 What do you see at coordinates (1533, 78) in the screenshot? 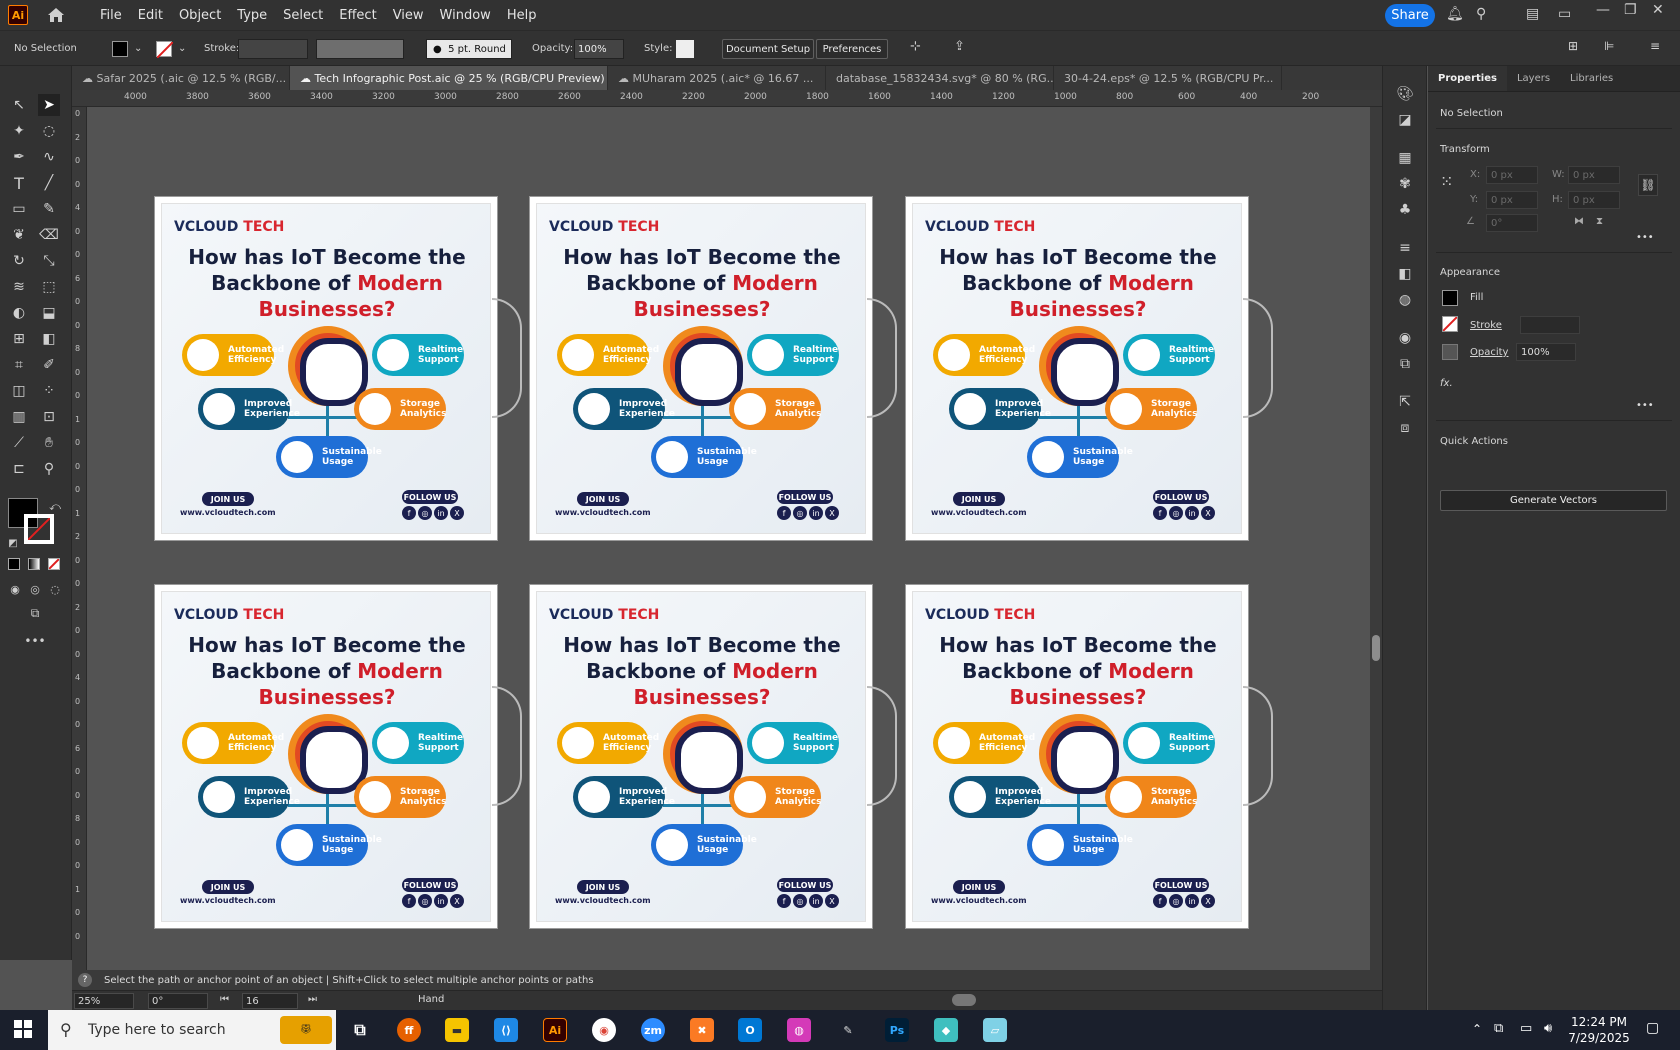
I see `tab-layers: Layers` at bounding box center [1533, 78].